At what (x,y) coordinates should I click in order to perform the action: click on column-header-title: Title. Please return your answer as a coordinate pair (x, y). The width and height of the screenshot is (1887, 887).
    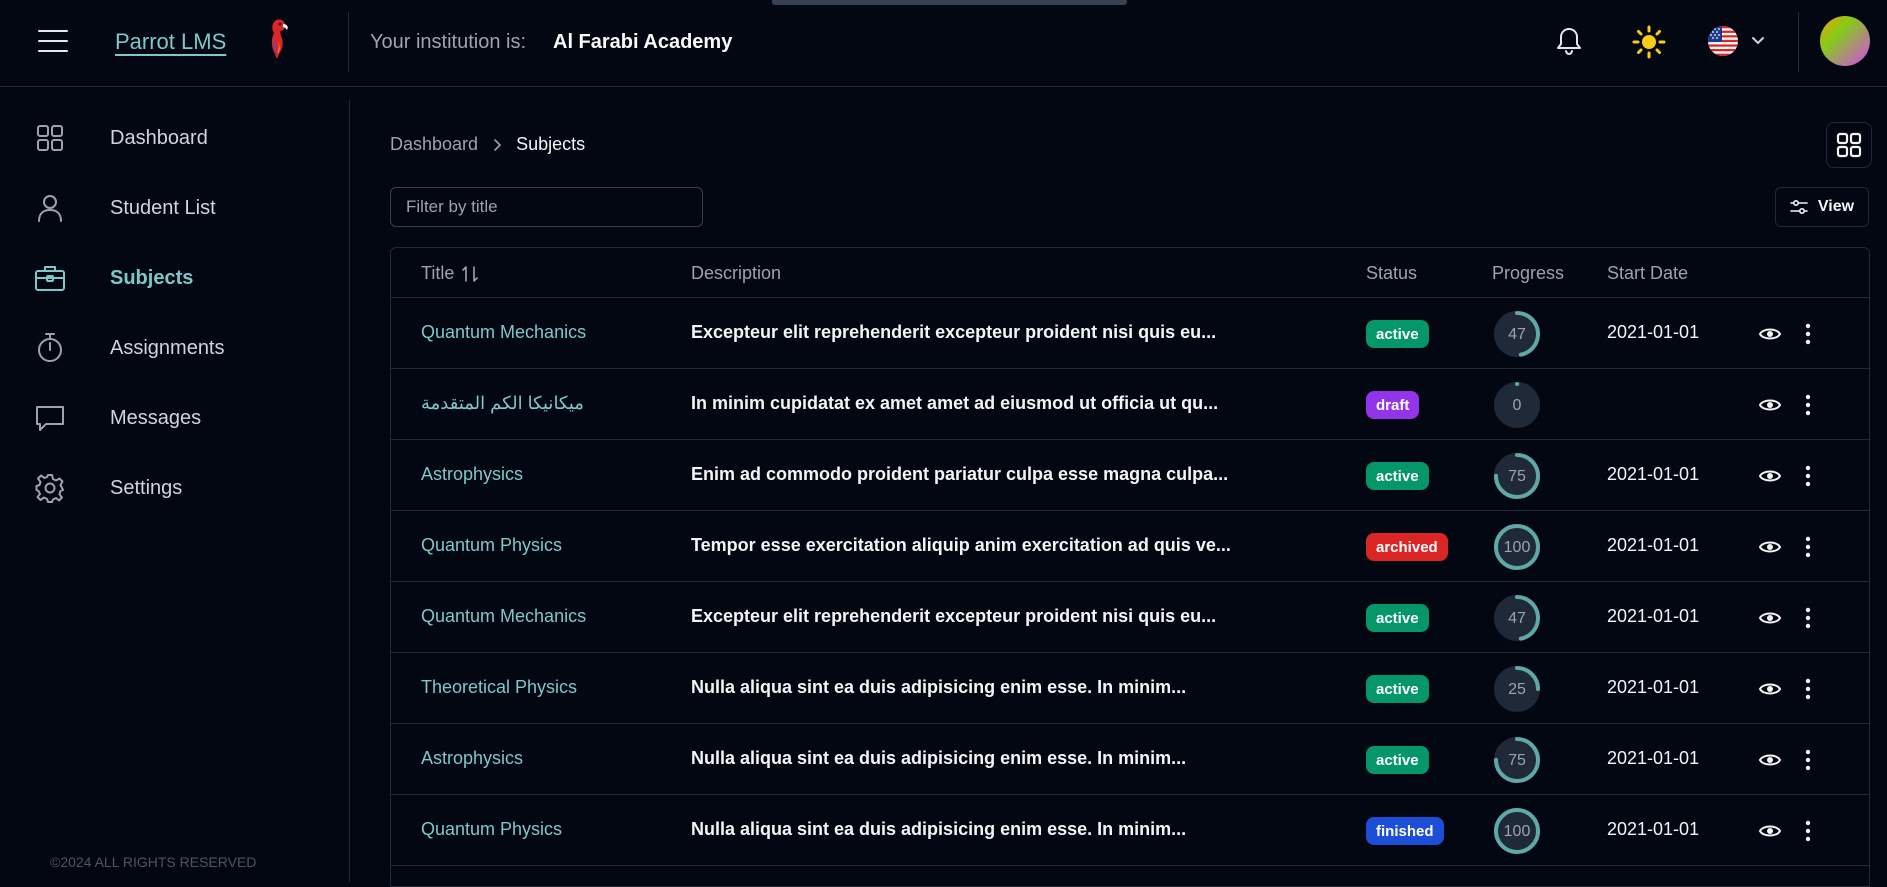
    Looking at the image, I should click on (450, 273).